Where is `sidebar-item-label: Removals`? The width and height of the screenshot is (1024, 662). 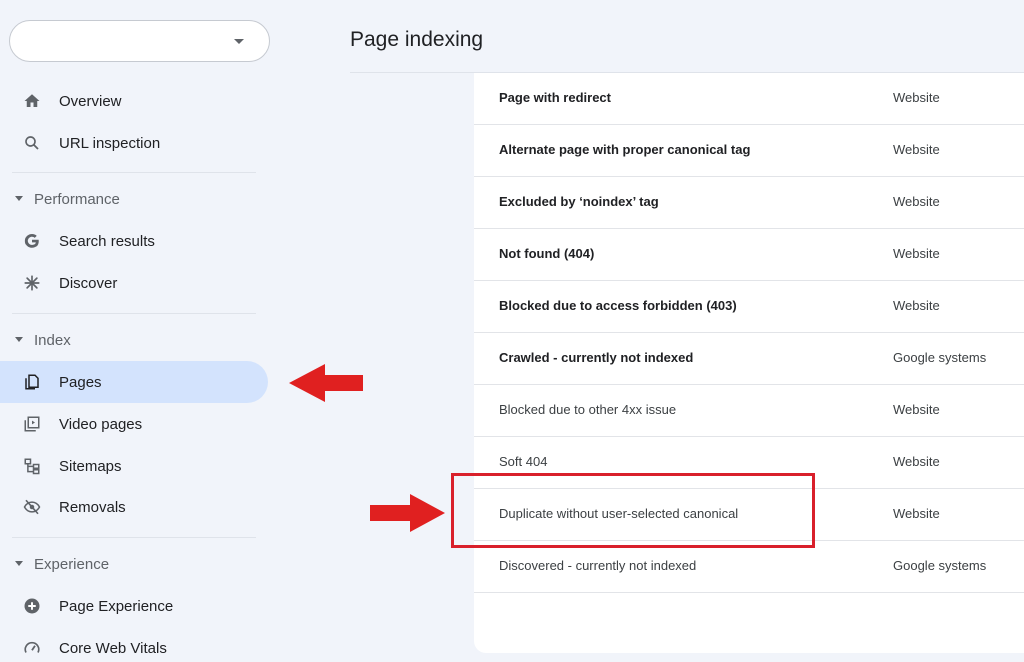 sidebar-item-label: Removals is located at coordinates (92, 507).